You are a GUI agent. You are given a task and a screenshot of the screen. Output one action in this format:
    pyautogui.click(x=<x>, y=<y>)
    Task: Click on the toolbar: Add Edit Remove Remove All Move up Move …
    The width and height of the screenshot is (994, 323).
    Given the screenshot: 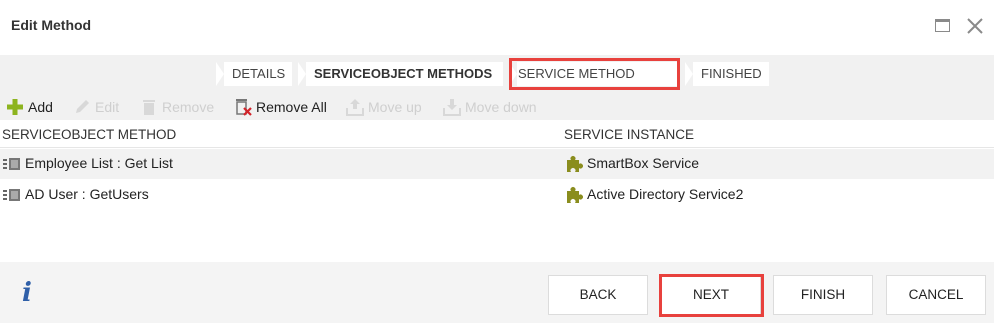 What is the action you would take?
    pyautogui.click(x=497, y=106)
    